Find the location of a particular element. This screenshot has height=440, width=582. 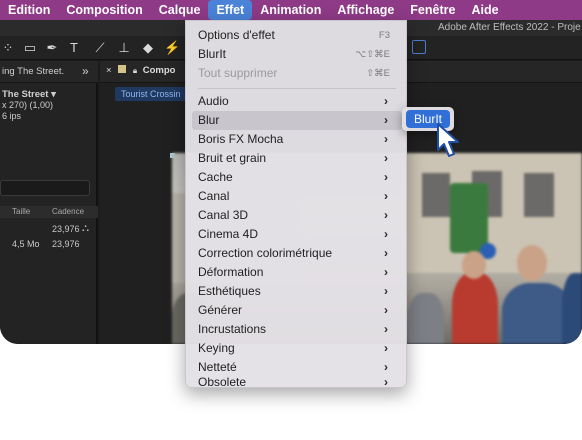

menu-item-label: Boris FX Mocha is located at coordinates (241, 139).